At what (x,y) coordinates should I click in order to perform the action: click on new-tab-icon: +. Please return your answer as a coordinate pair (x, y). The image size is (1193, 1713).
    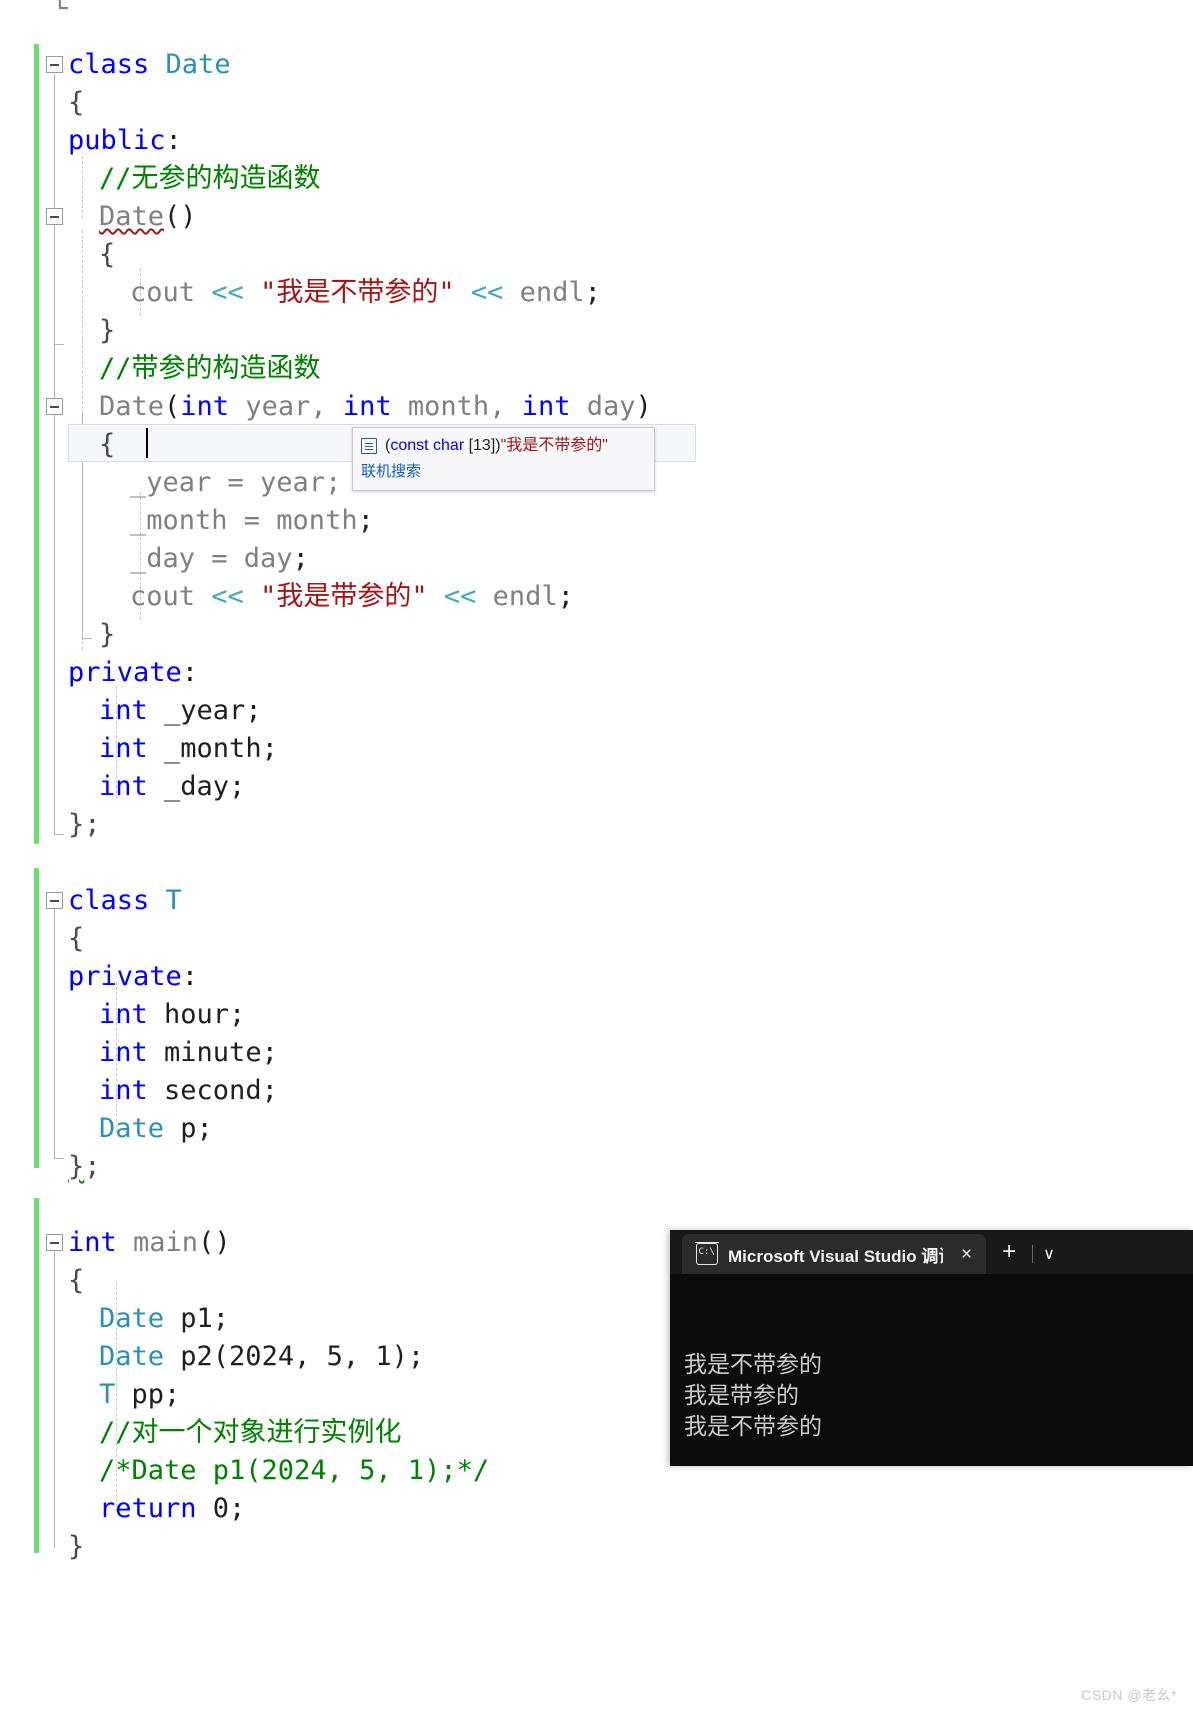
    Looking at the image, I should click on (1009, 1252).